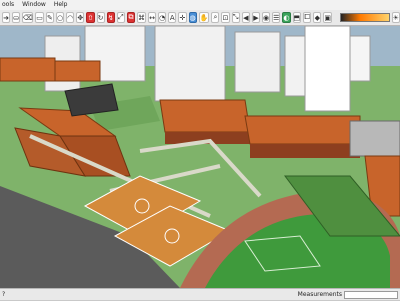 Image resolution: width=400 pixels, height=301 pixels. What do you see at coordinates (90, 17) in the screenshot?
I see `push-pull-icon: ⇧` at bounding box center [90, 17].